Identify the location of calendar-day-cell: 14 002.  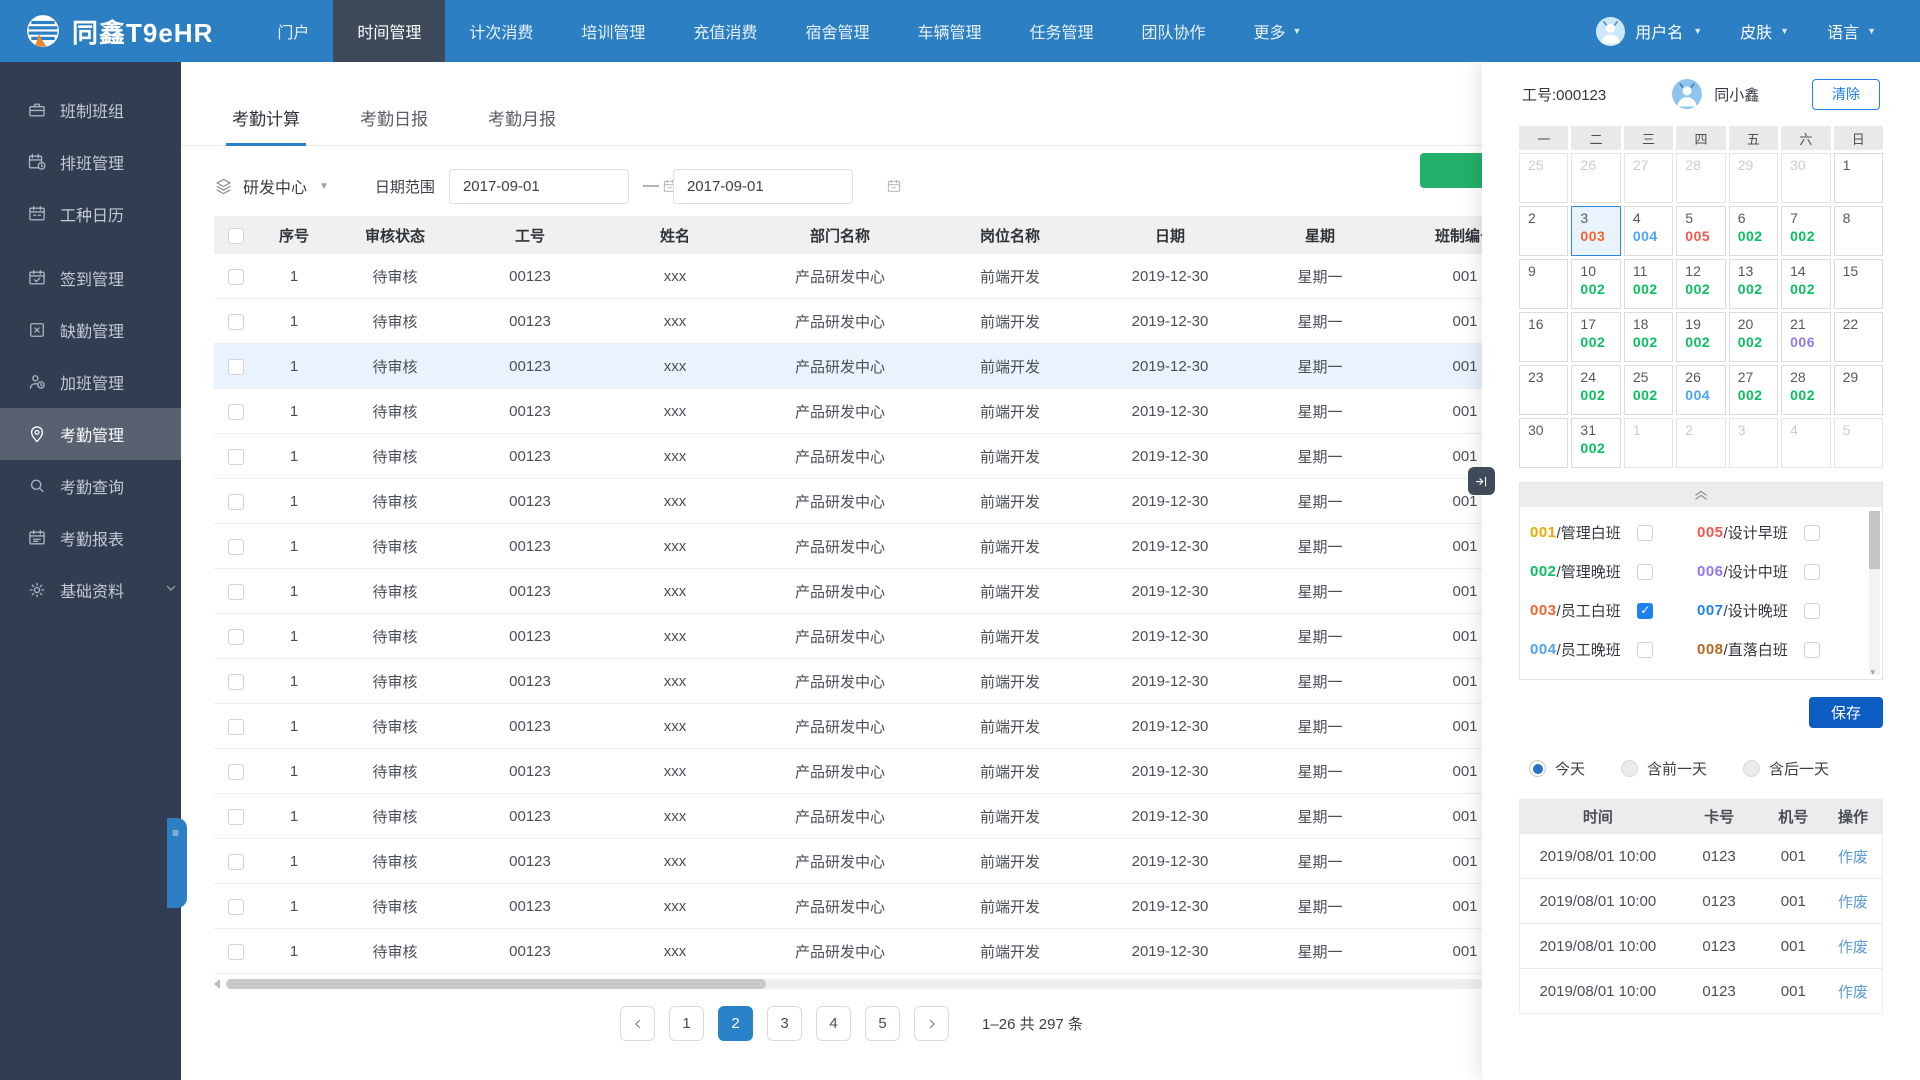
(1806, 284).